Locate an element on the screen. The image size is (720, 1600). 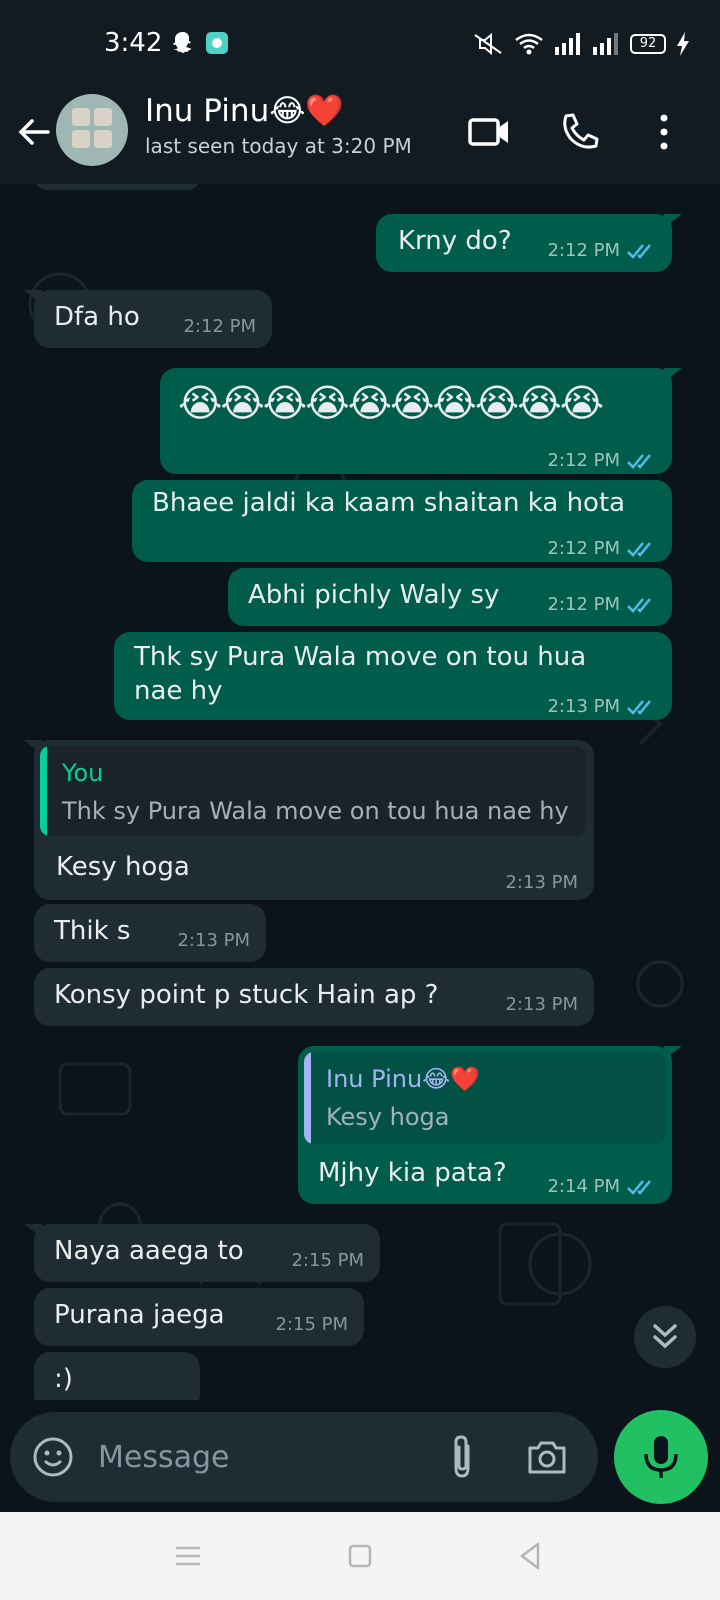
message-time: 2:14 PM is located at coordinates (583, 1186).